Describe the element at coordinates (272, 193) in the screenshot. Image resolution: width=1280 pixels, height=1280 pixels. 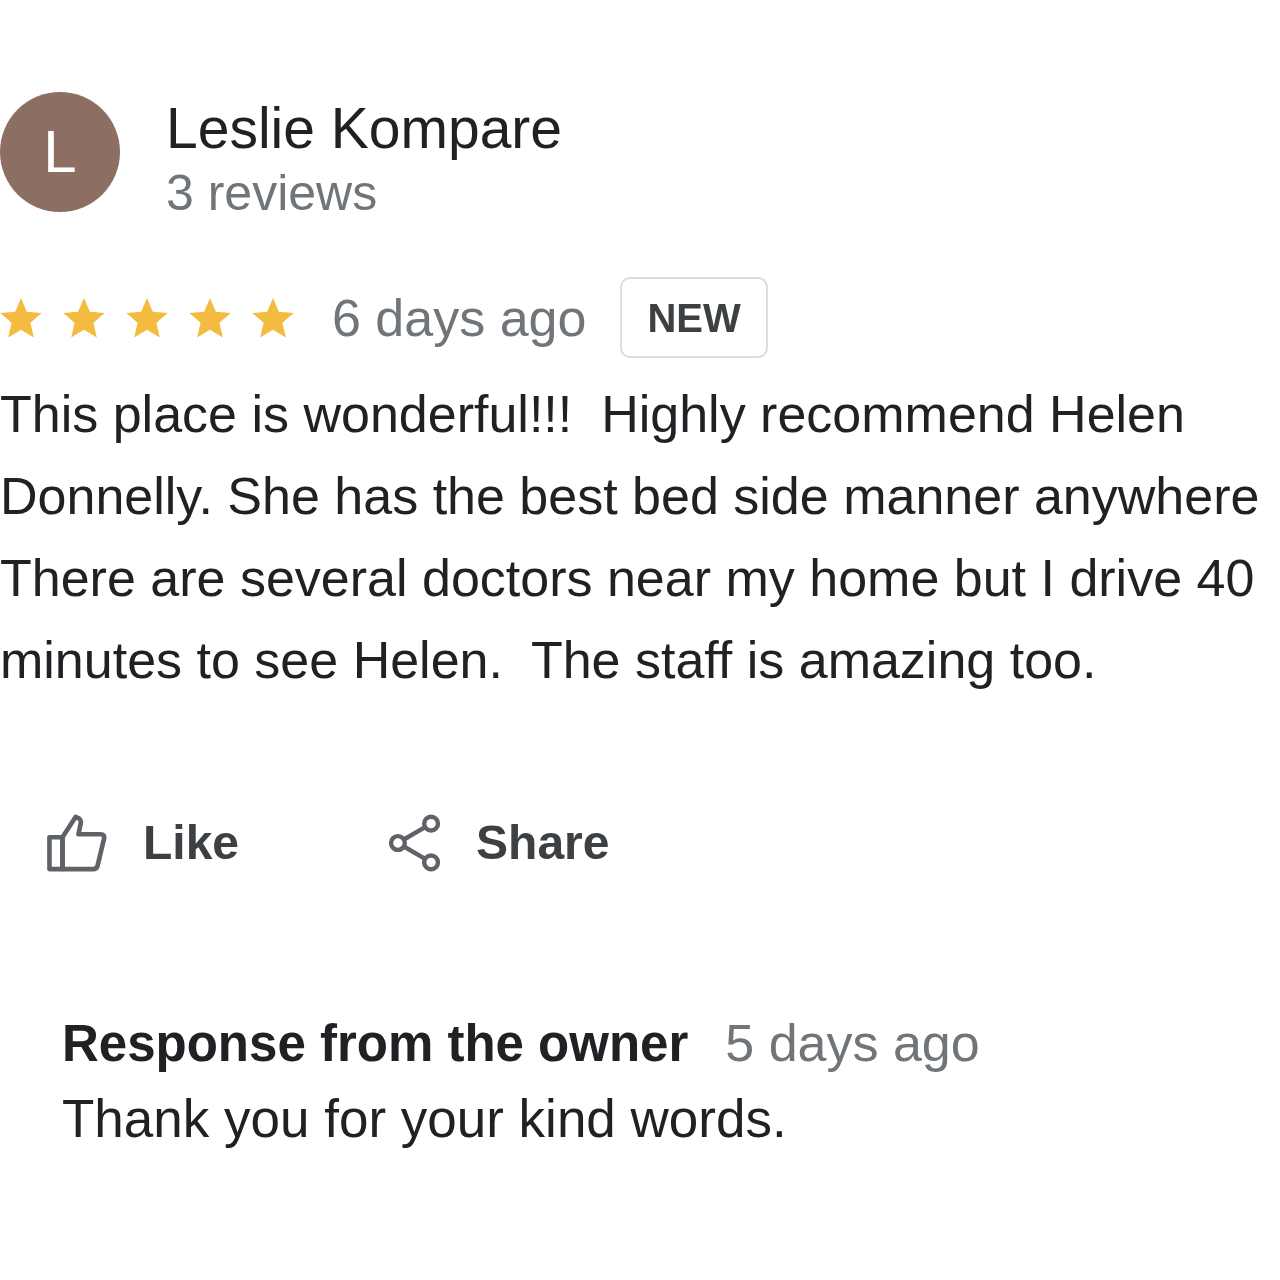
I see `review-count: 3 reviews` at that location.